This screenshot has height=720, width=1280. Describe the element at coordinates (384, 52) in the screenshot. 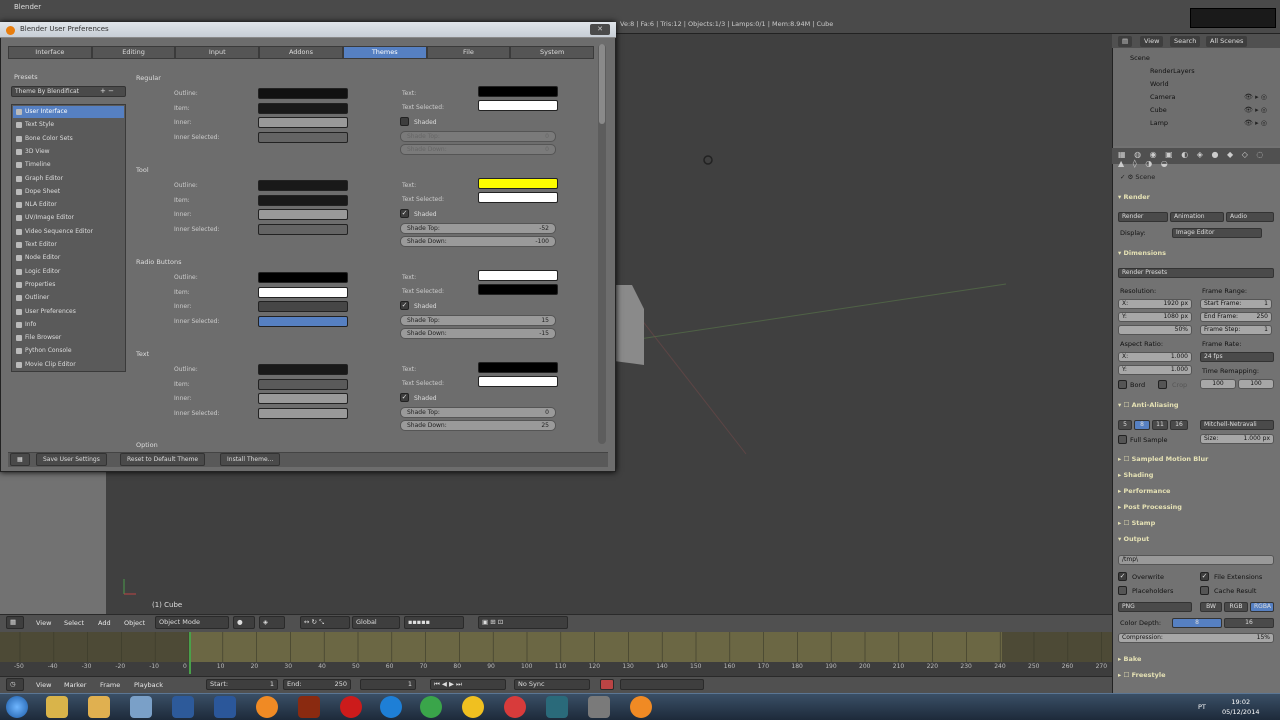

I see `tab-themes: Themes` at that location.